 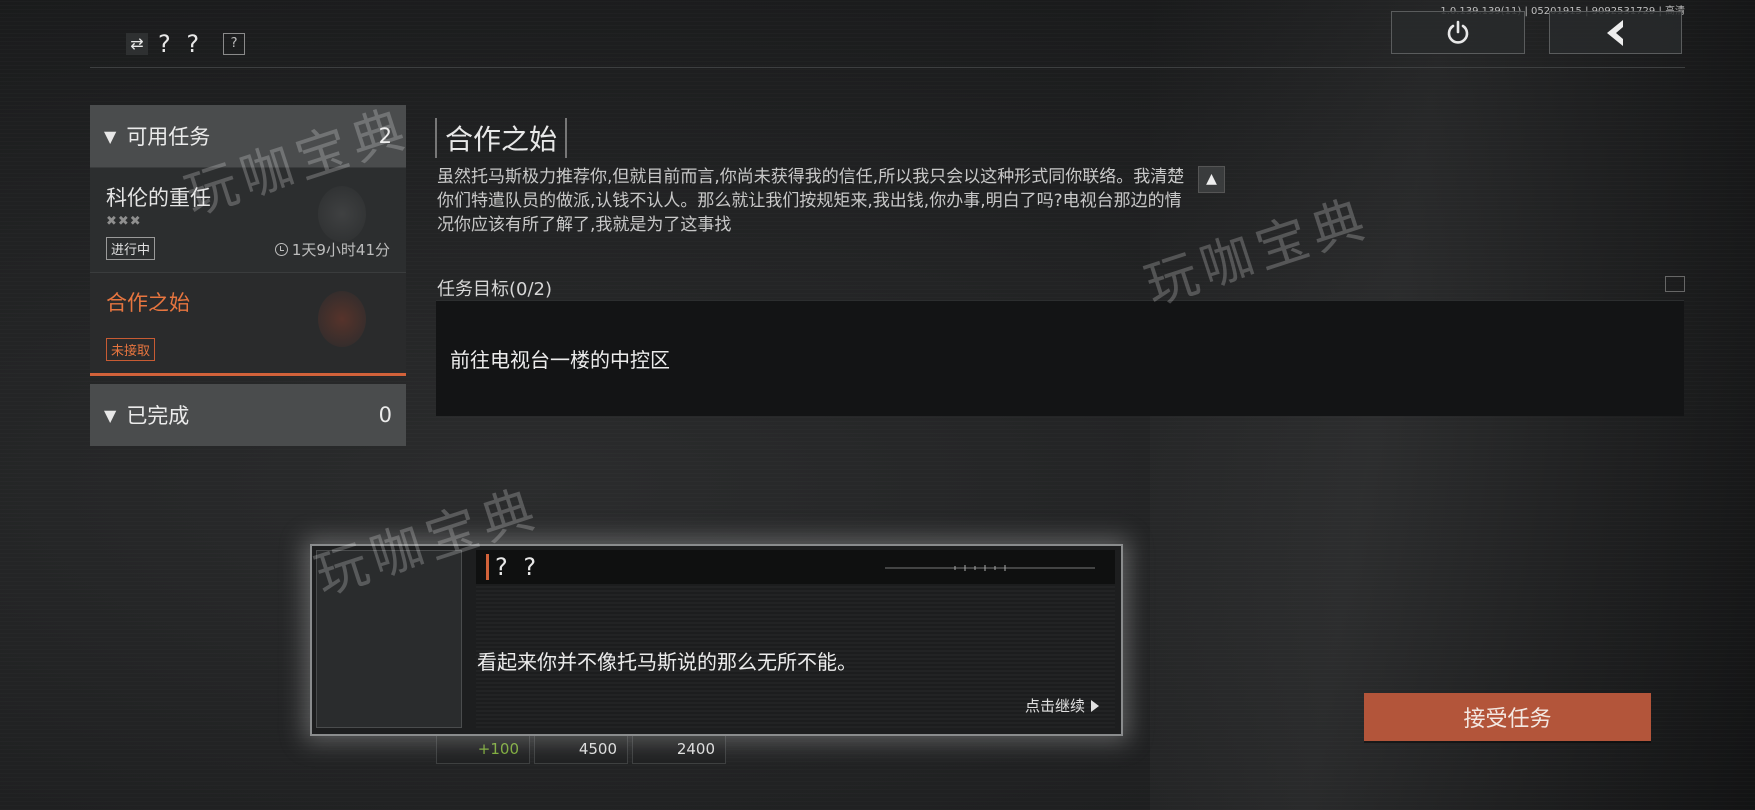 What do you see at coordinates (248, 136) in the screenshot?
I see `section-available: ▼ 可用任务 2` at bounding box center [248, 136].